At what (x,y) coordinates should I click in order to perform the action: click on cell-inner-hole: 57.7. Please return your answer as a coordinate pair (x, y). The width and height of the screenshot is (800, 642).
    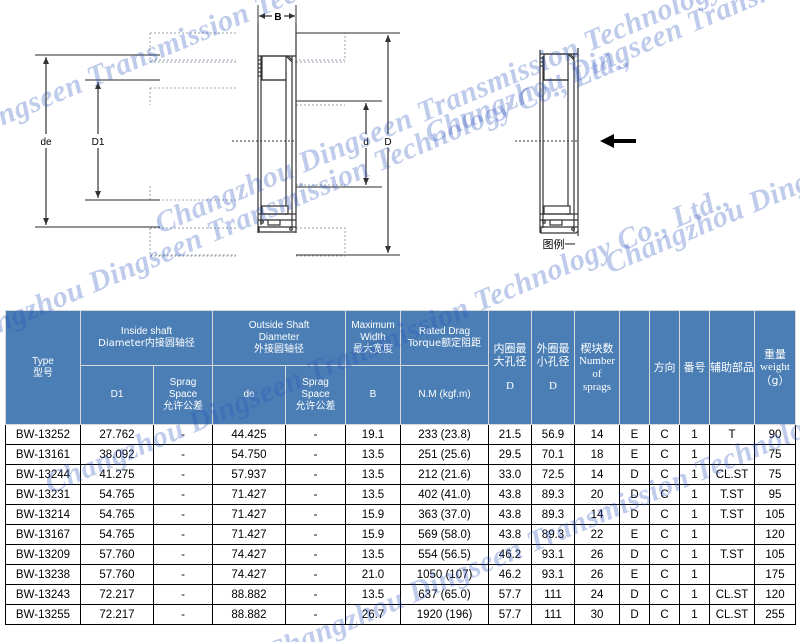
    Looking at the image, I should click on (510, 614).